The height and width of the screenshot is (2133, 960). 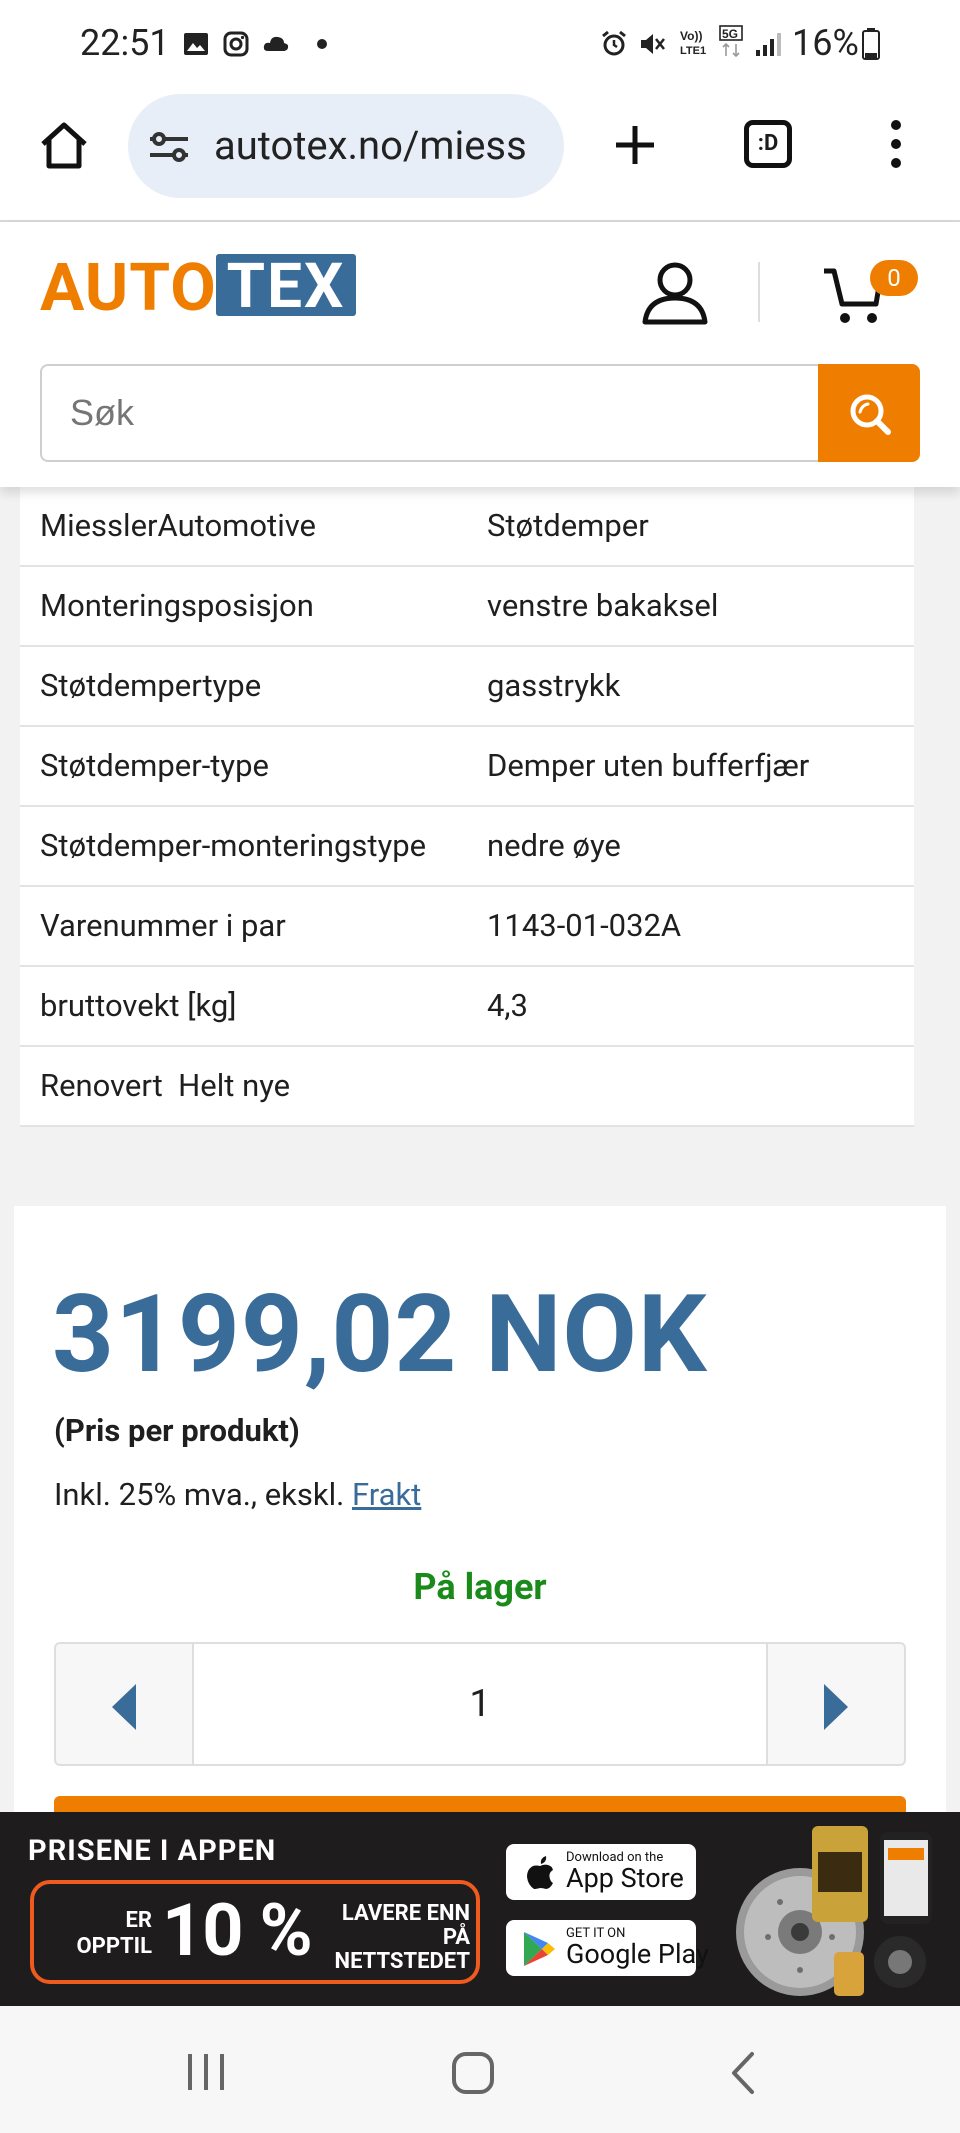 What do you see at coordinates (894, 278) in the screenshot?
I see `cart-count-badge: 0` at bounding box center [894, 278].